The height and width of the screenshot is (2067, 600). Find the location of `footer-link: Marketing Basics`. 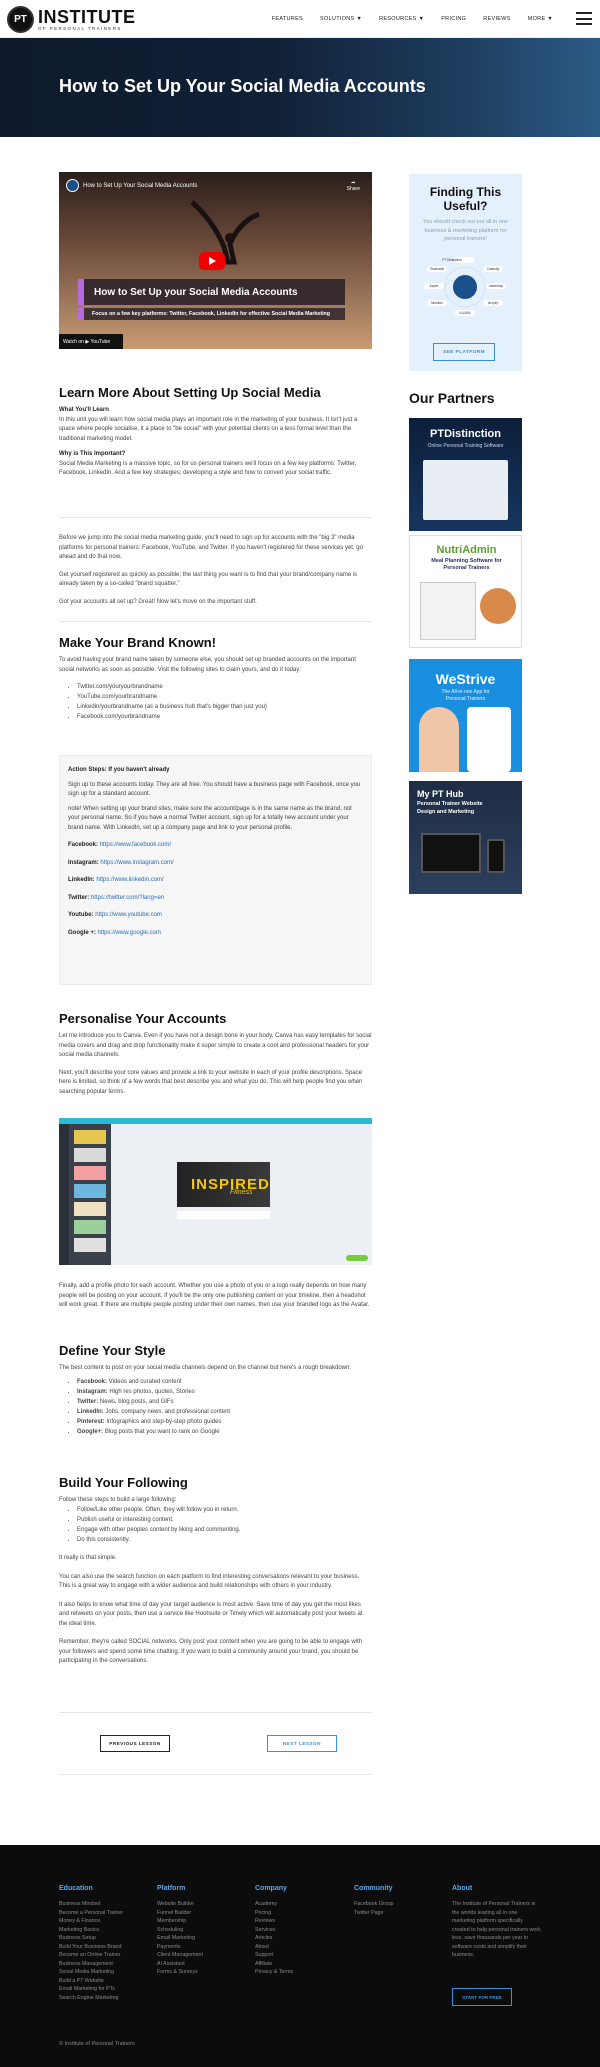

footer-link: Marketing Basics is located at coordinates (104, 1930).